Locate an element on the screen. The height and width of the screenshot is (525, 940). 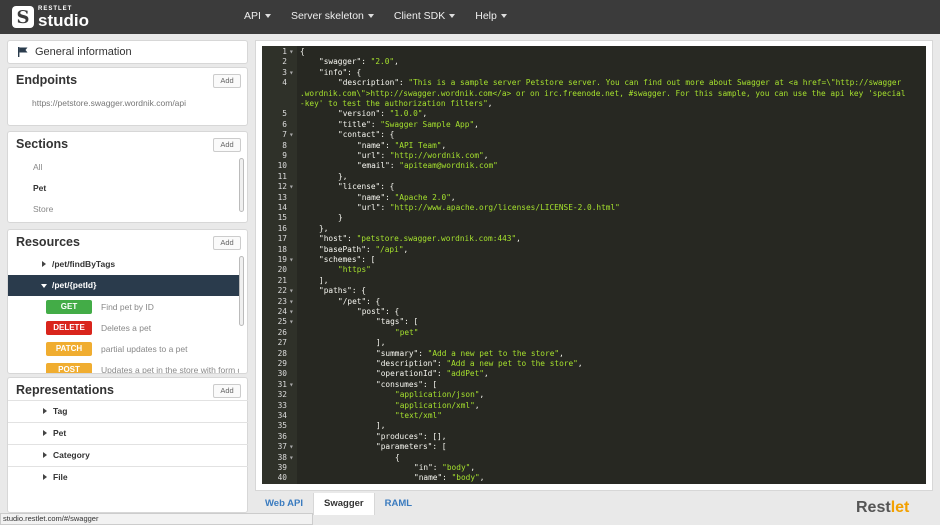
method-row-get: GET Find pet by ID is located at coordinates (124, 307).